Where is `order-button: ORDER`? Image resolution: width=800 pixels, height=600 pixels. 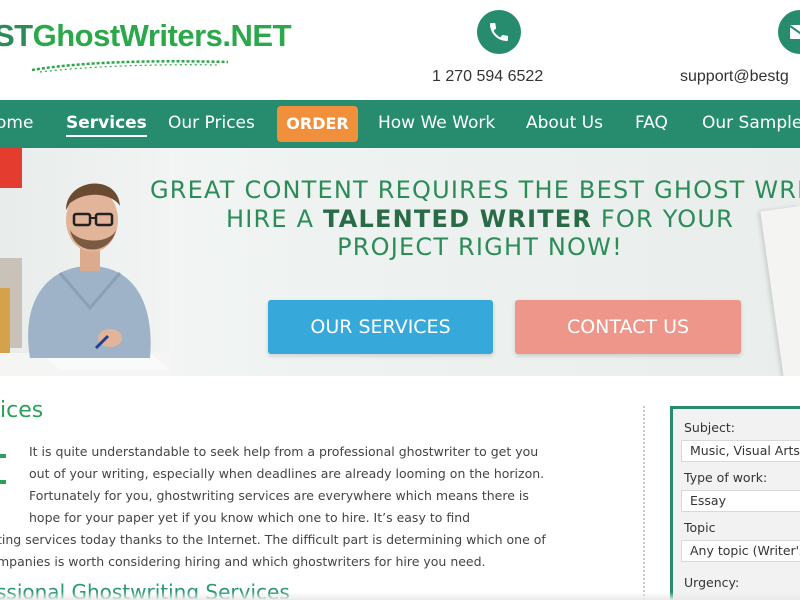 order-button: ORDER is located at coordinates (317, 124).